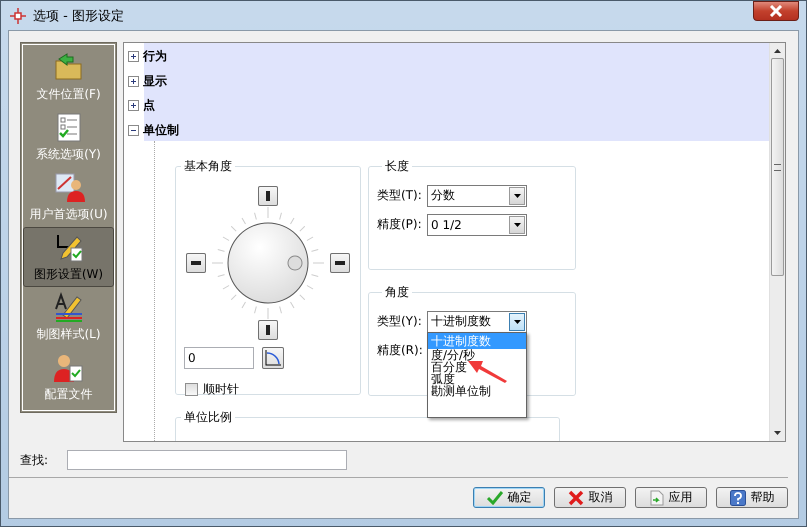  What do you see at coordinates (78, 16) in the screenshot?
I see `window-title: 选项 - 图形设定` at bounding box center [78, 16].